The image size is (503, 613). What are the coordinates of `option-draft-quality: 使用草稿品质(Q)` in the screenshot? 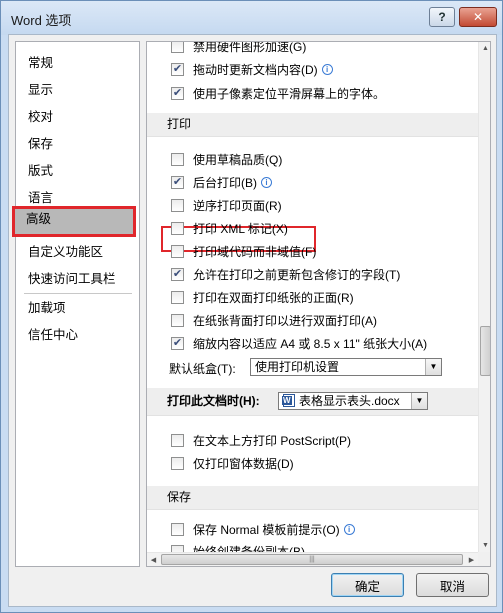 It's located at (226, 159).